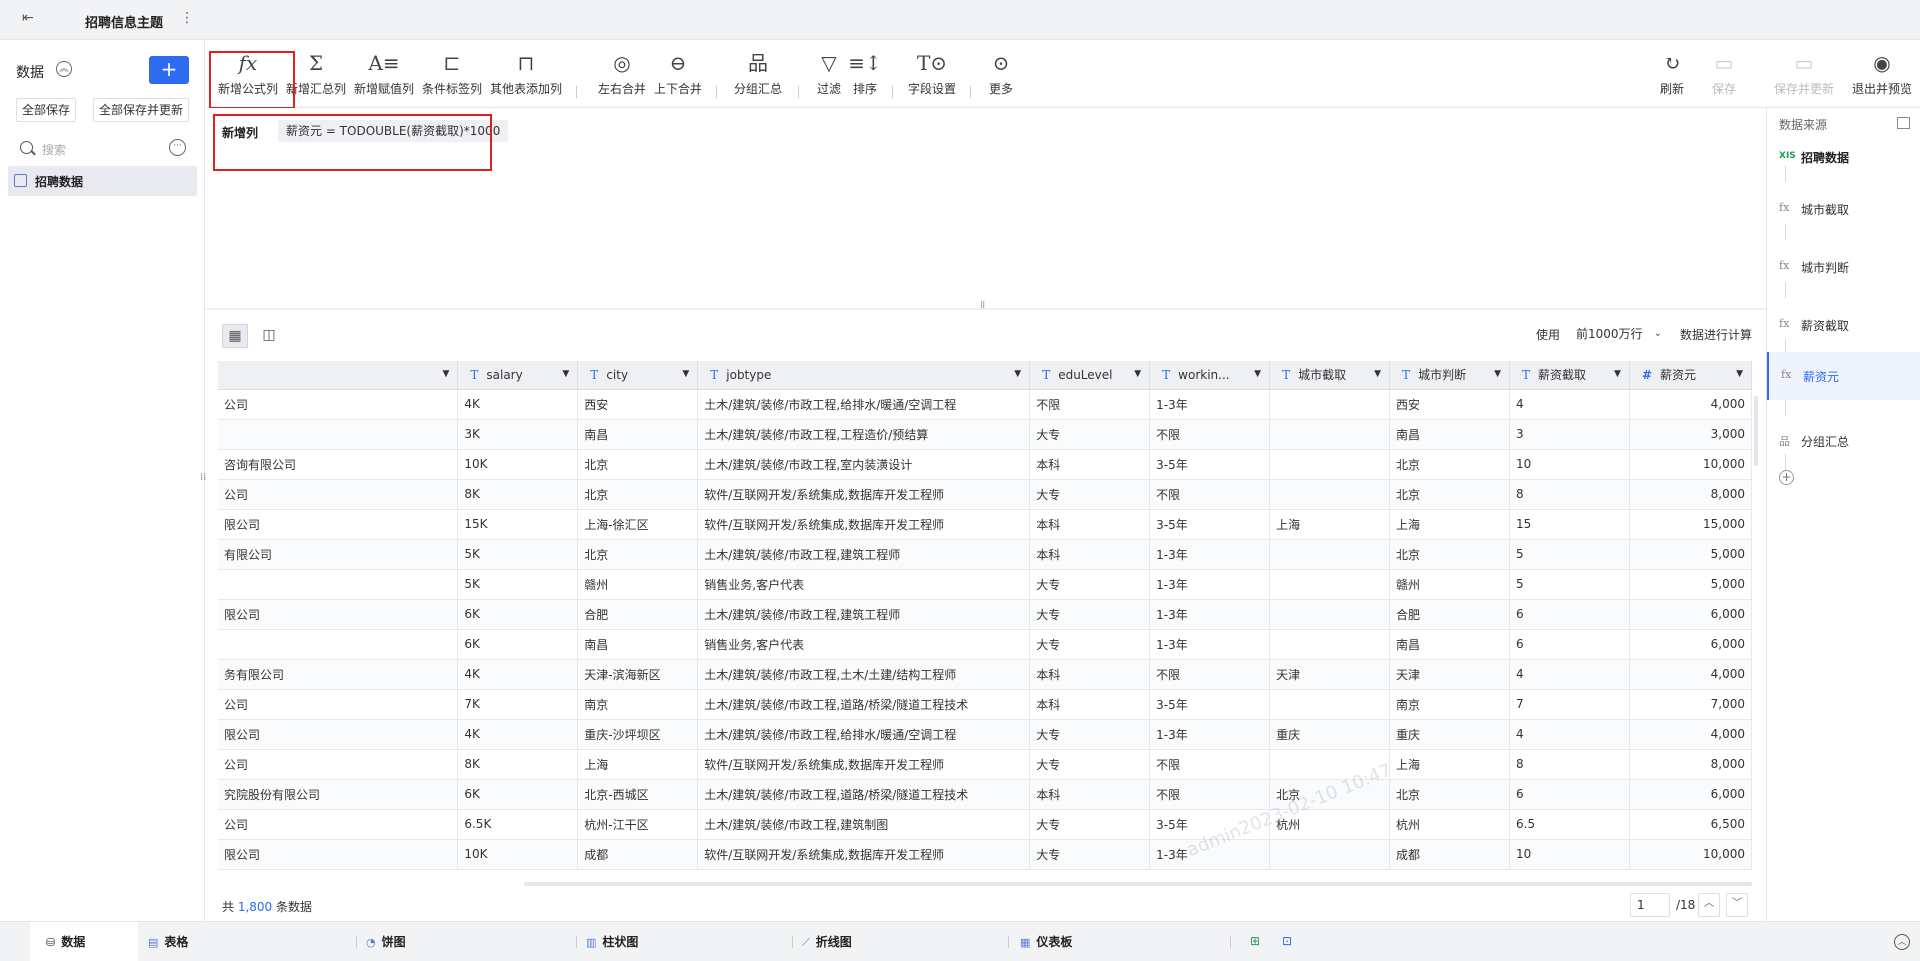  Describe the element at coordinates (1903, 123) in the screenshot. I see `layout-toggle-icon` at that location.